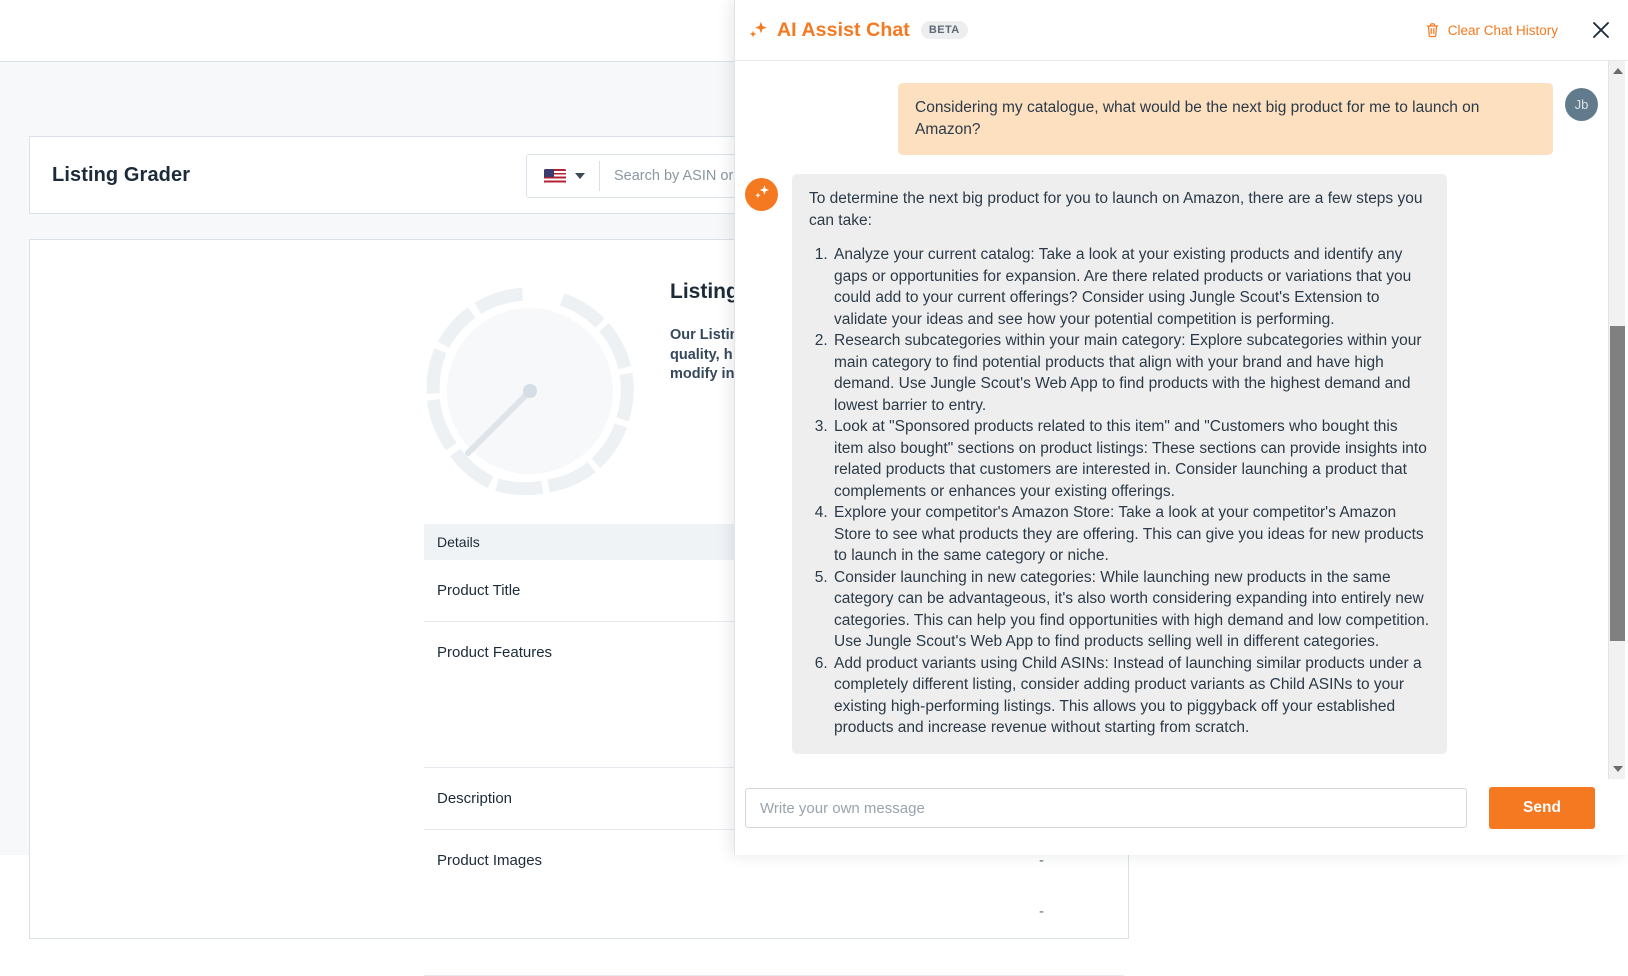 This screenshot has width=1628, height=976. Describe the element at coordinates (121, 175) in the screenshot. I see `page-title: Listing Grader` at that location.